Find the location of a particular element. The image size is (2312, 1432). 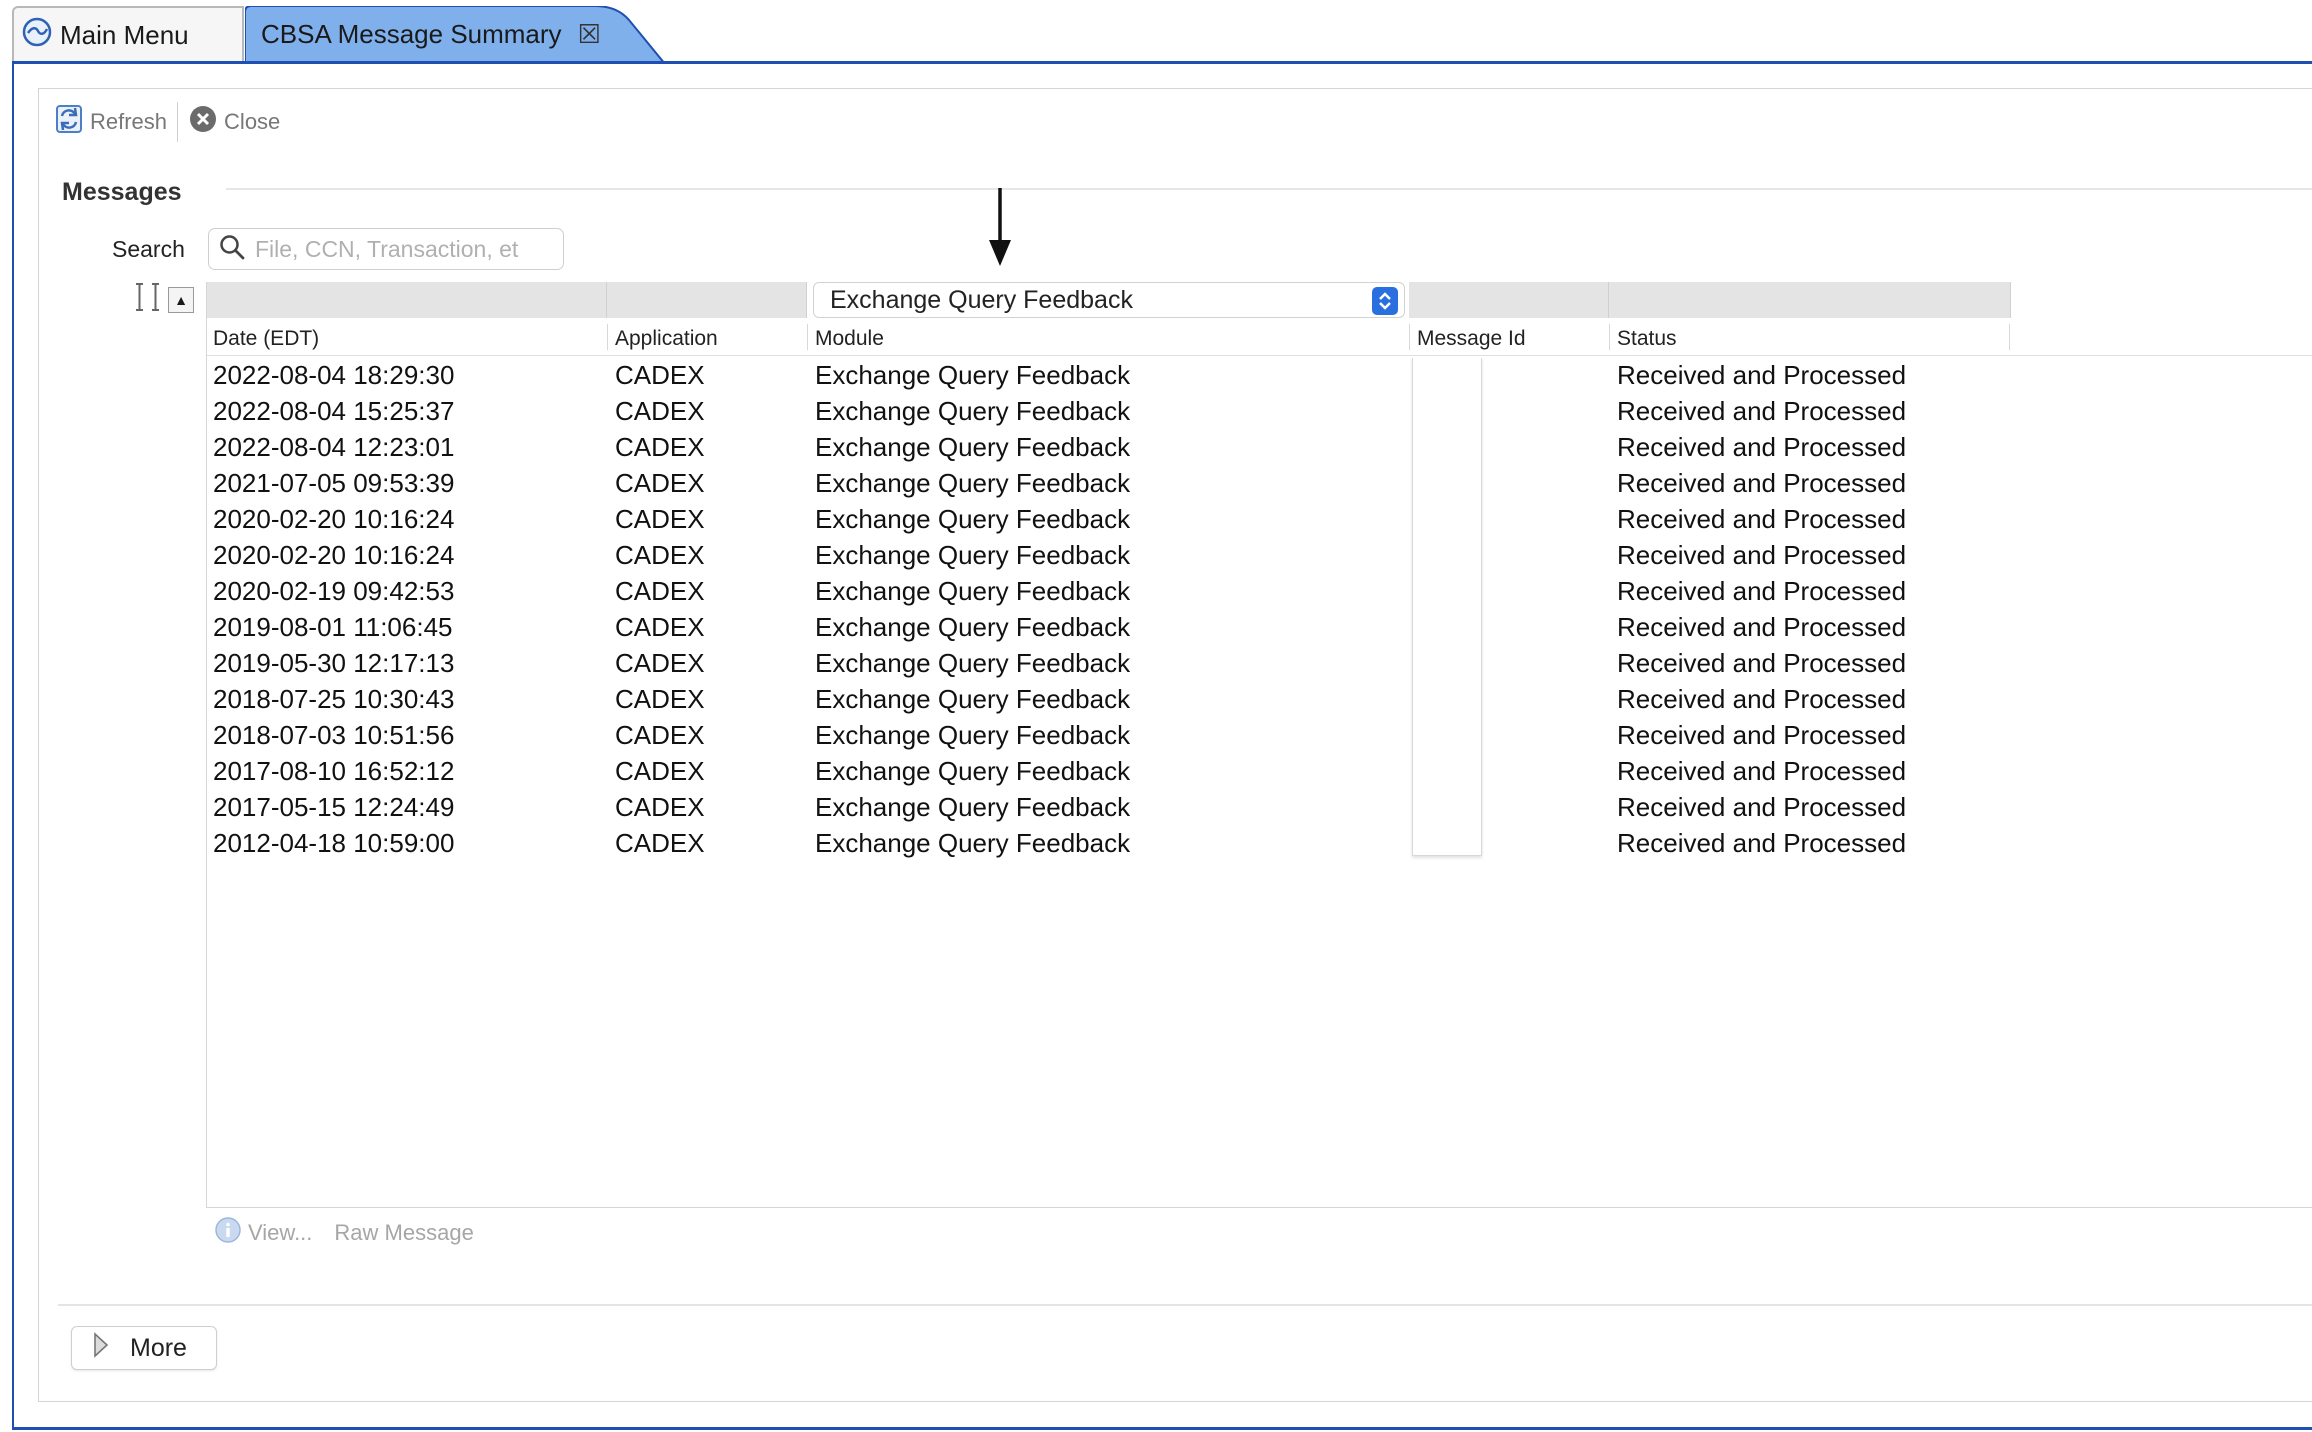

cell-date: 2022-08-04 12:23:01 is located at coordinates (334, 447).